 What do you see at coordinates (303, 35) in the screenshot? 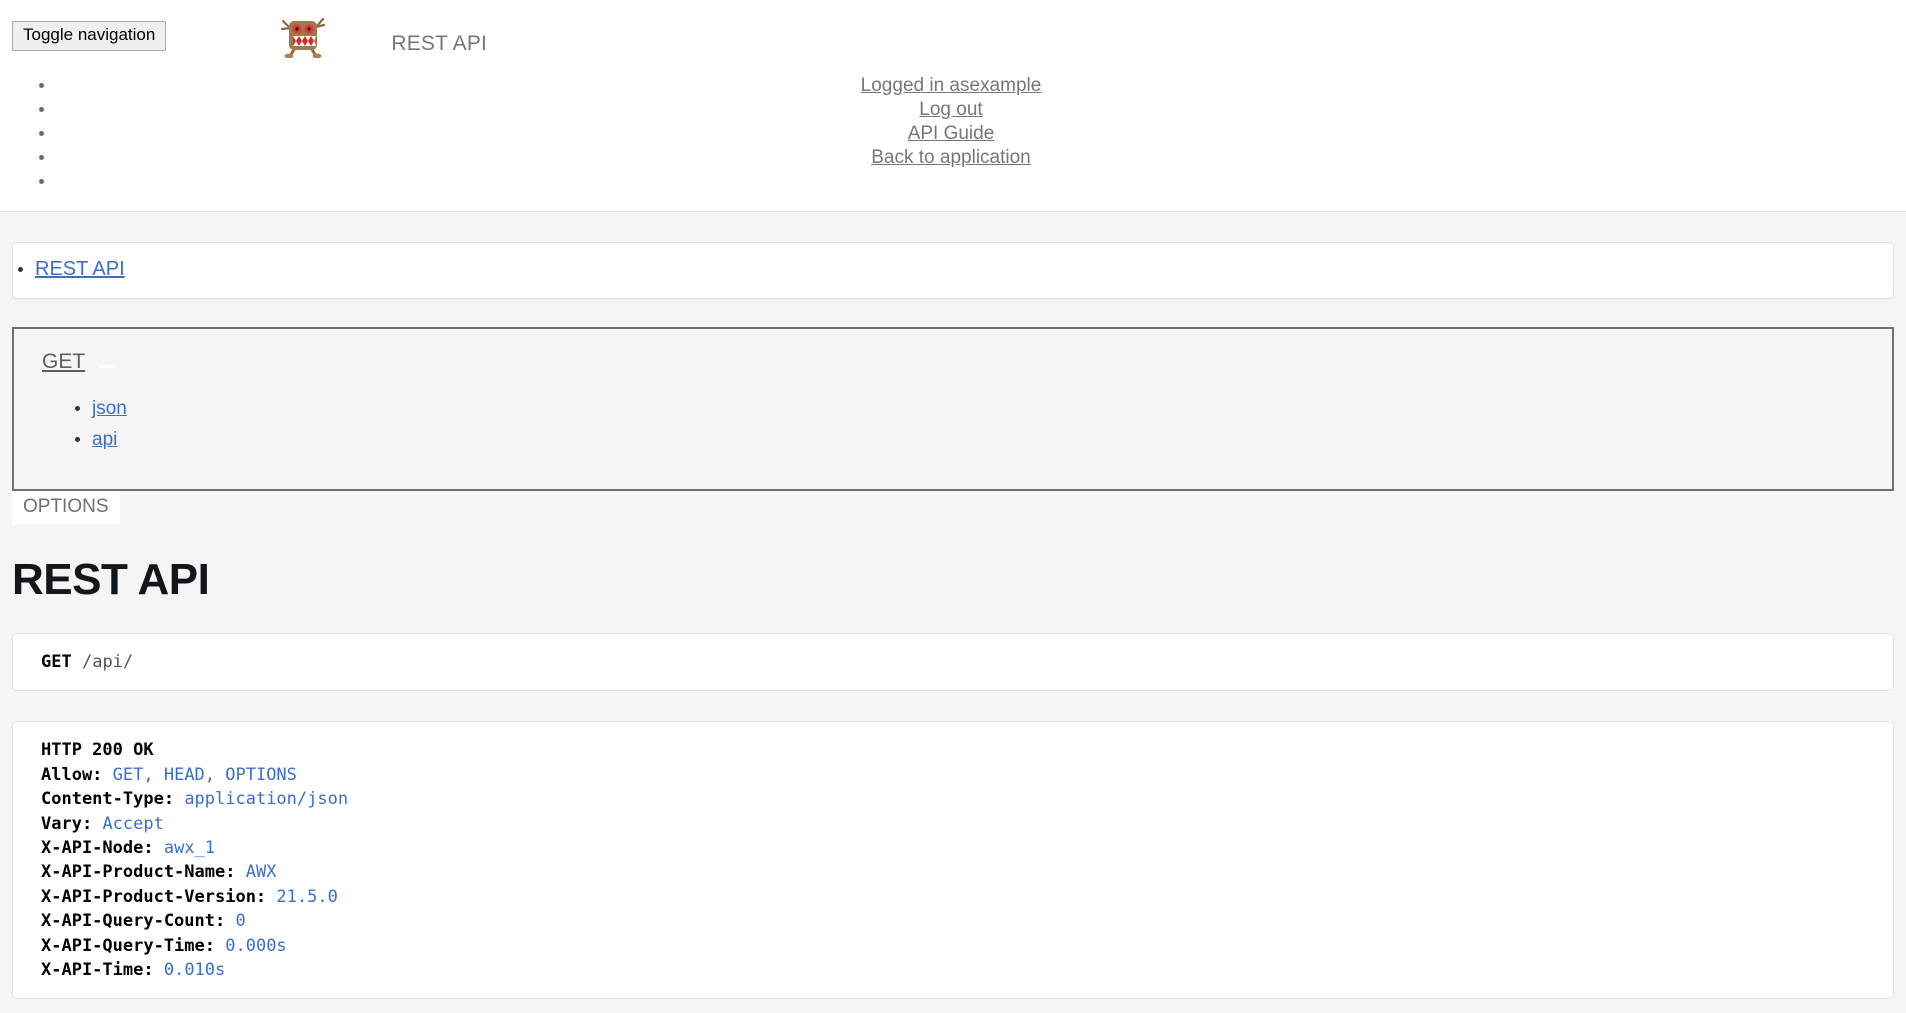
I see `awx-domo-mascot-logo-icon` at bounding box center [303, 35].